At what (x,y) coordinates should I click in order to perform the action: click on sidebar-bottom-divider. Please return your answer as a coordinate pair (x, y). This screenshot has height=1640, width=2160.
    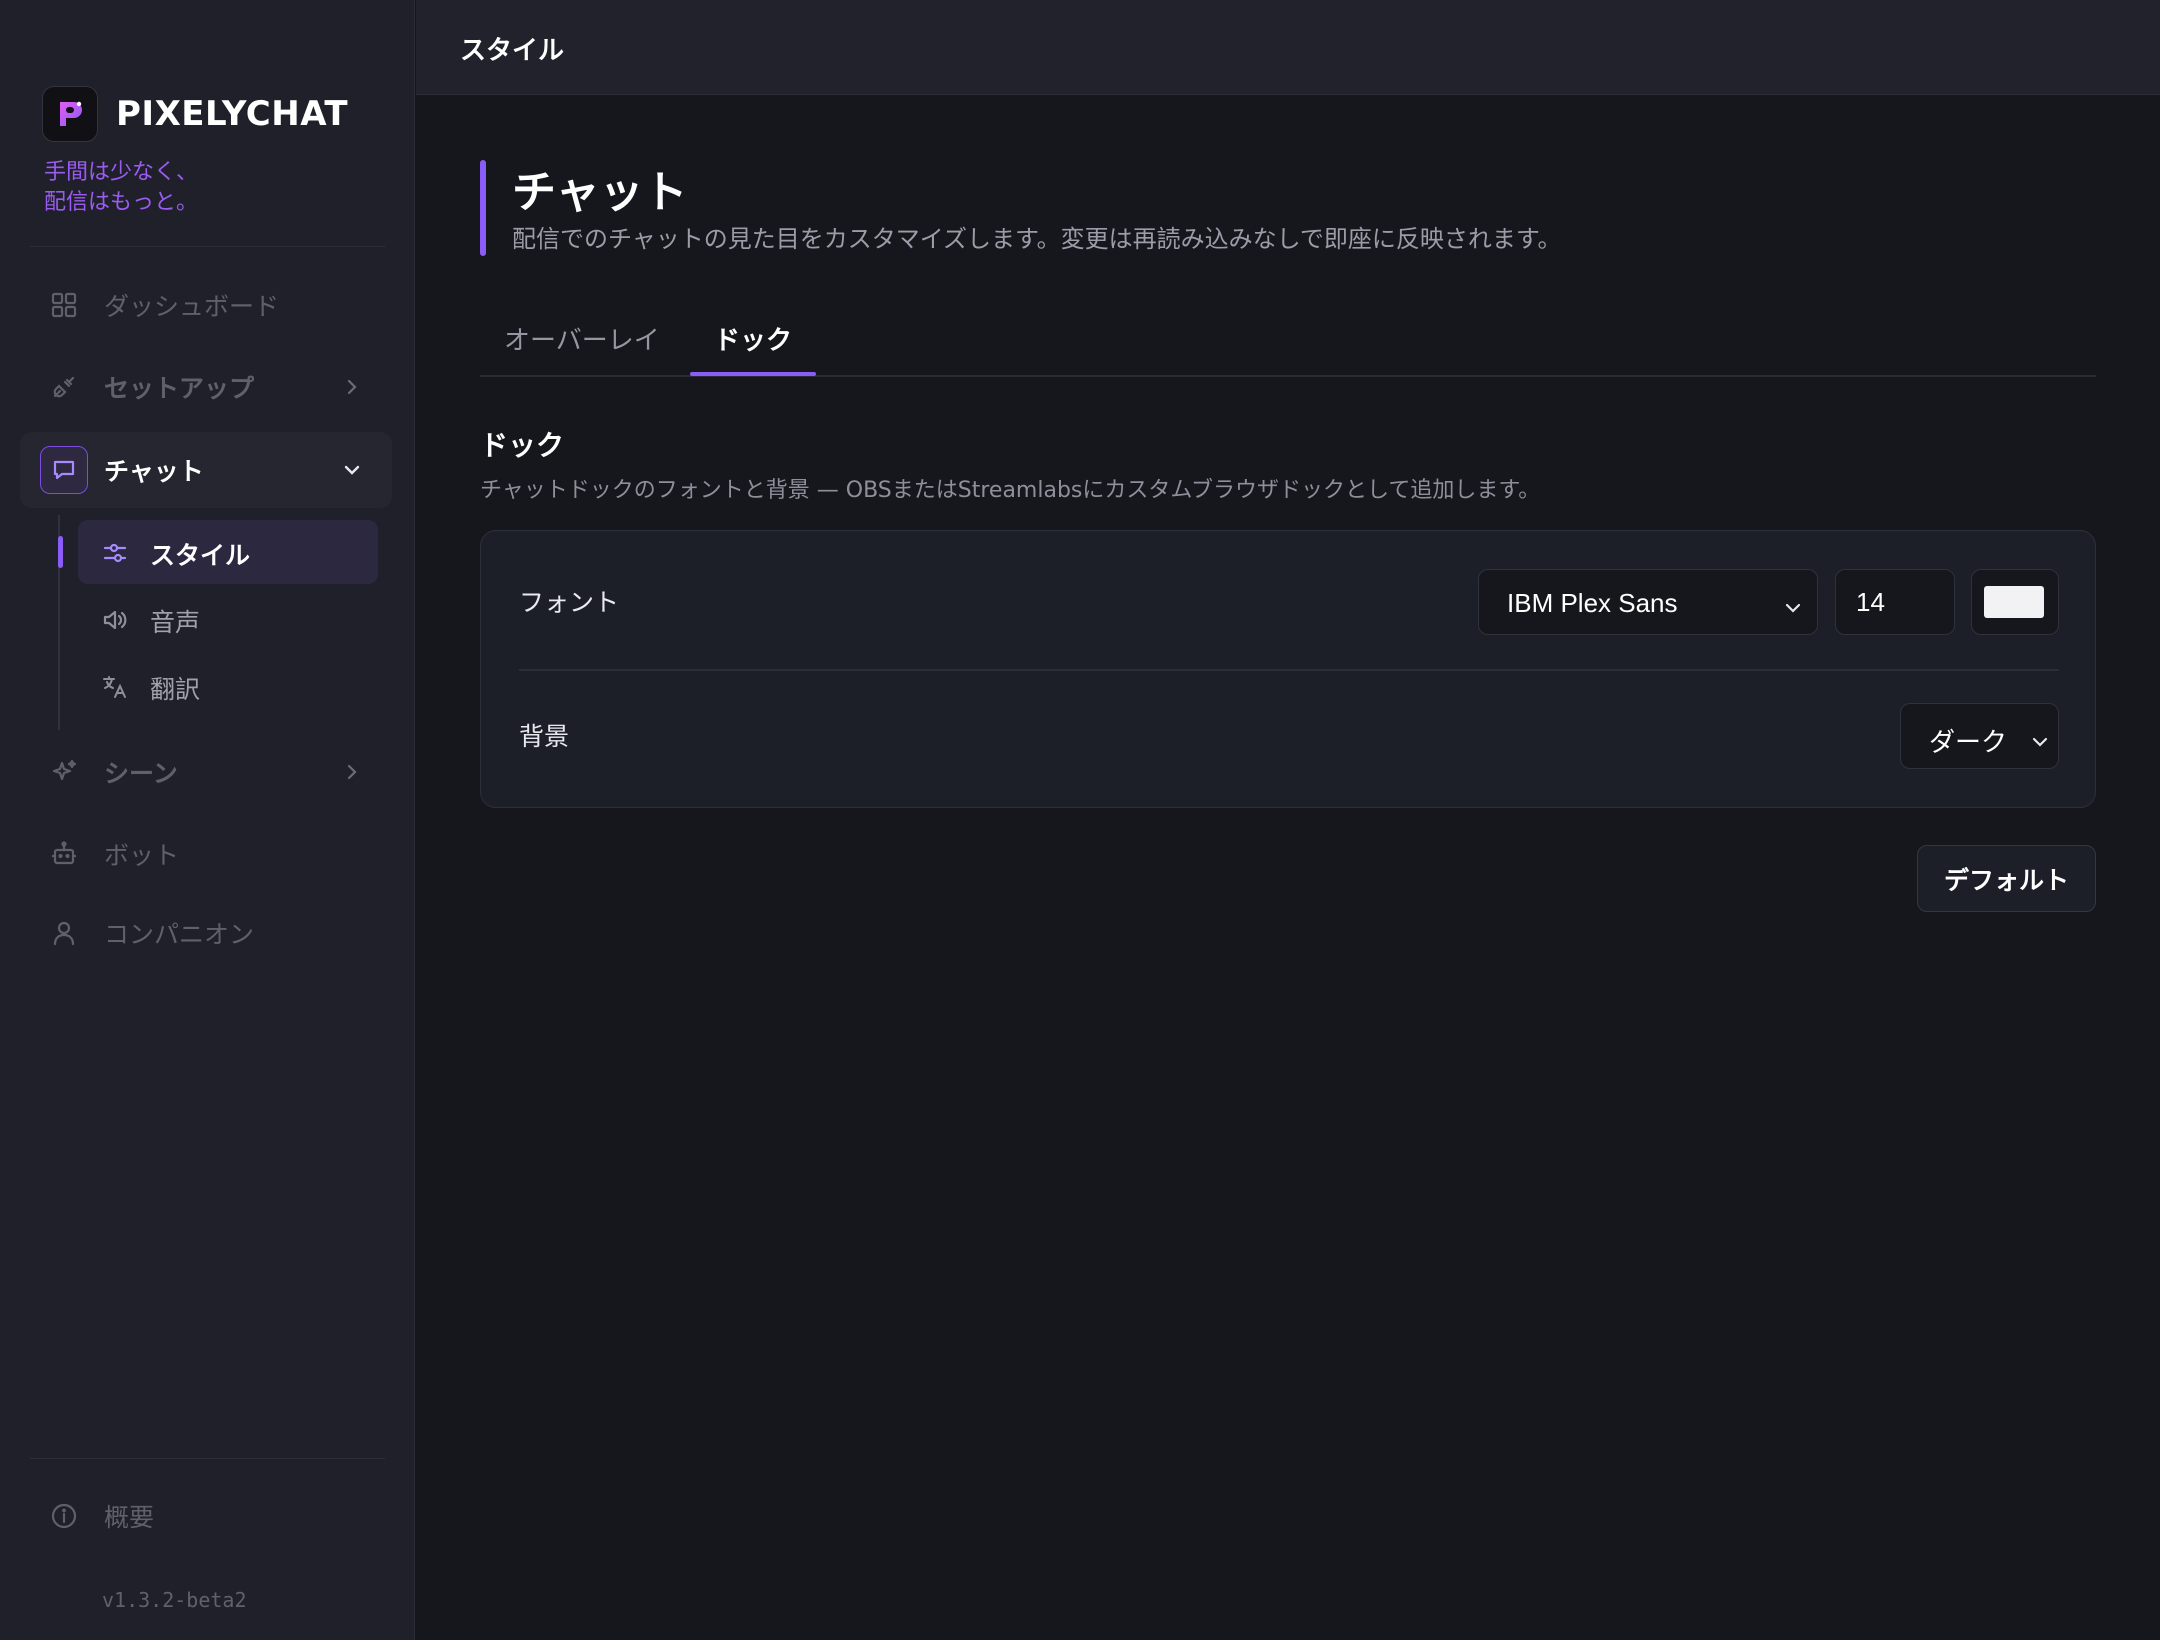
    Looking at the image, I should click on (207, 1458).